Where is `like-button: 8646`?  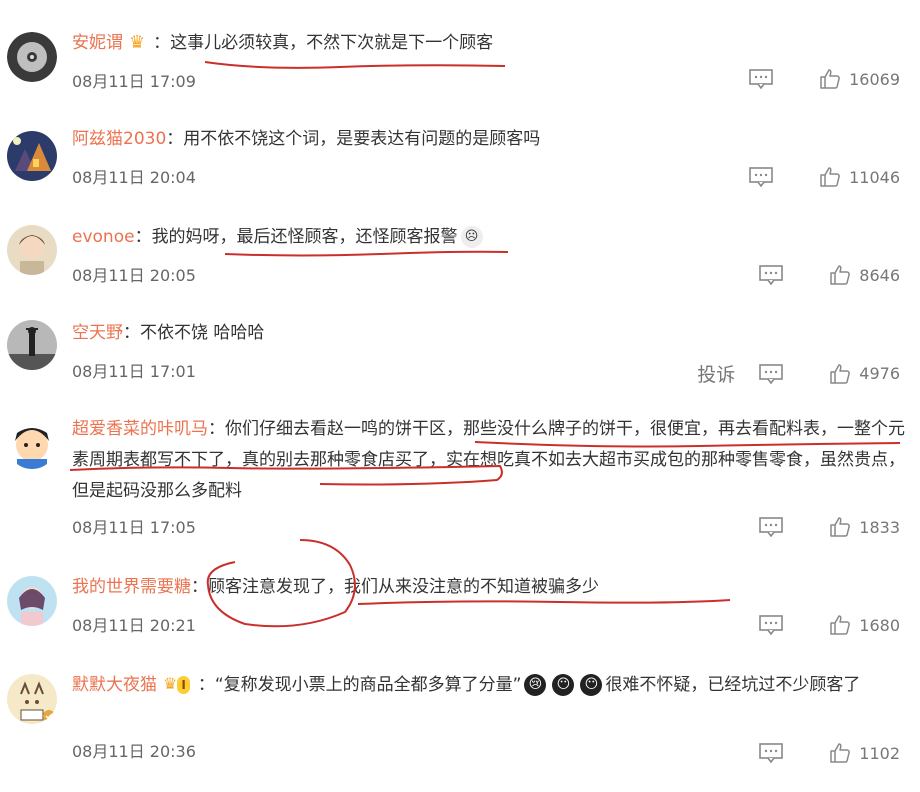 like-button: 8646 is located at coordinates (864, 275).